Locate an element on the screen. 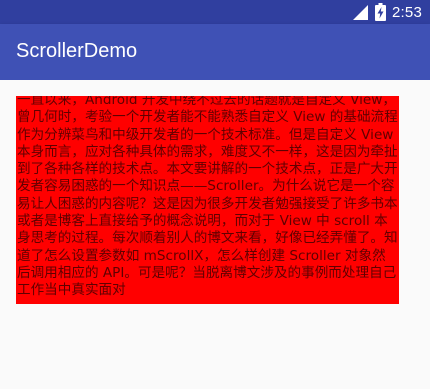 The width and height of the screenshot is (430, 389). signal-icon is located at coordinates (360, 12).